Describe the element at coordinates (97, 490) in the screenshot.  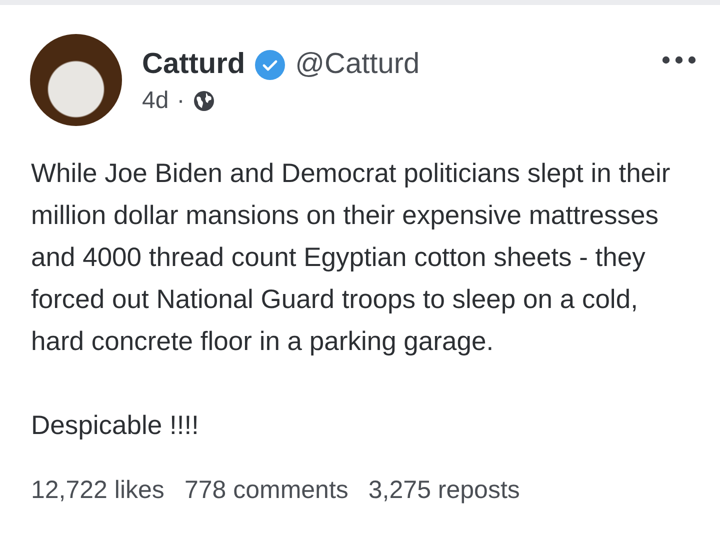
I see `post-stat: 12,722 likes` at that location.